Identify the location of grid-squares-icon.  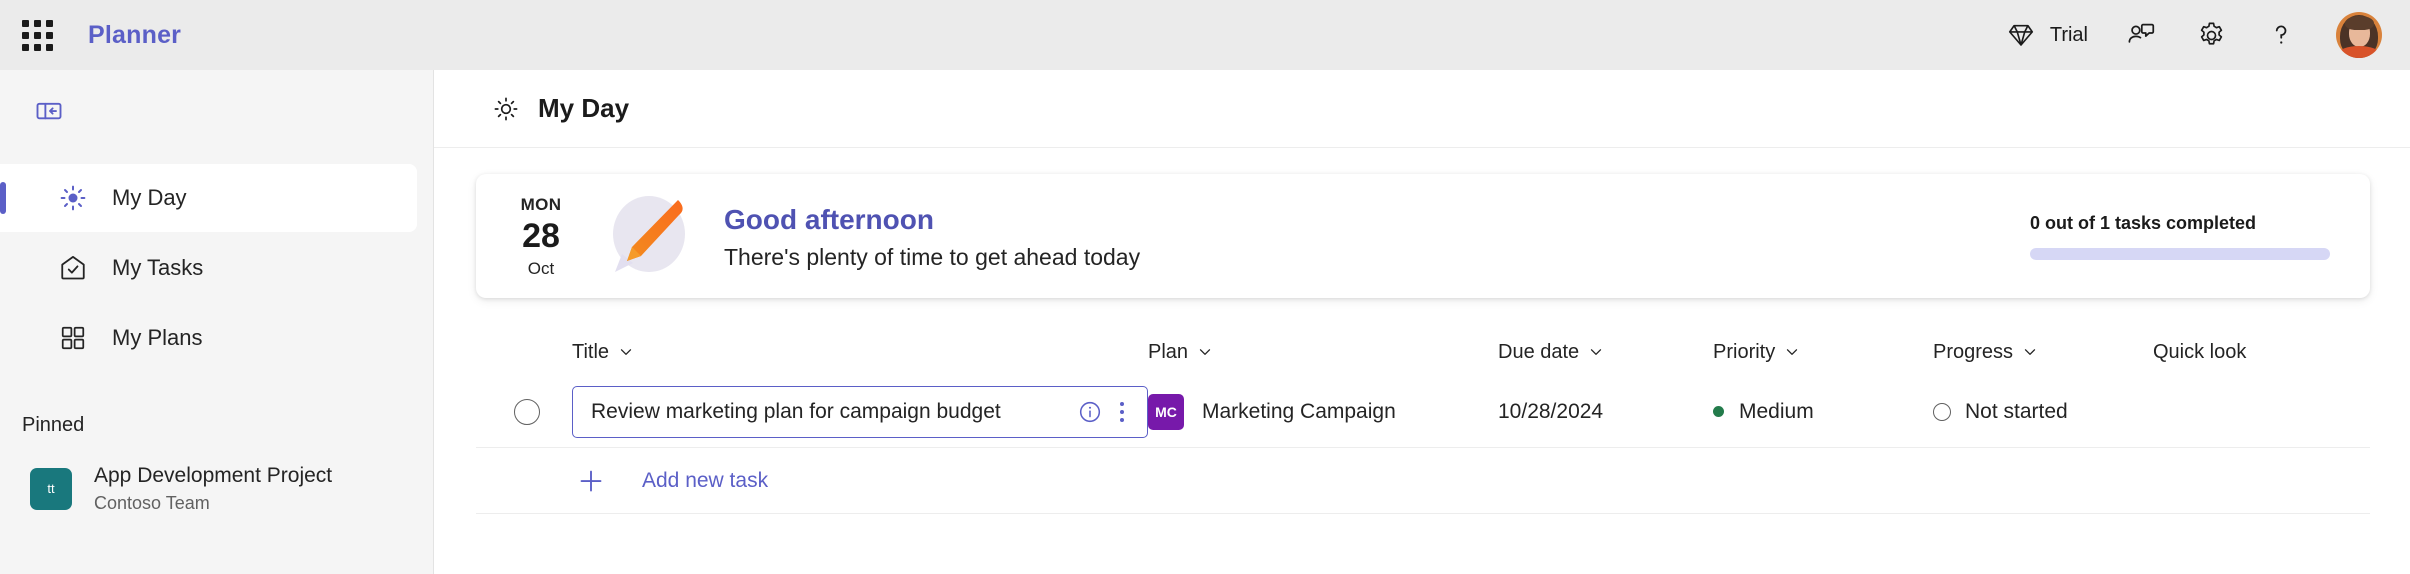
(73, 338).